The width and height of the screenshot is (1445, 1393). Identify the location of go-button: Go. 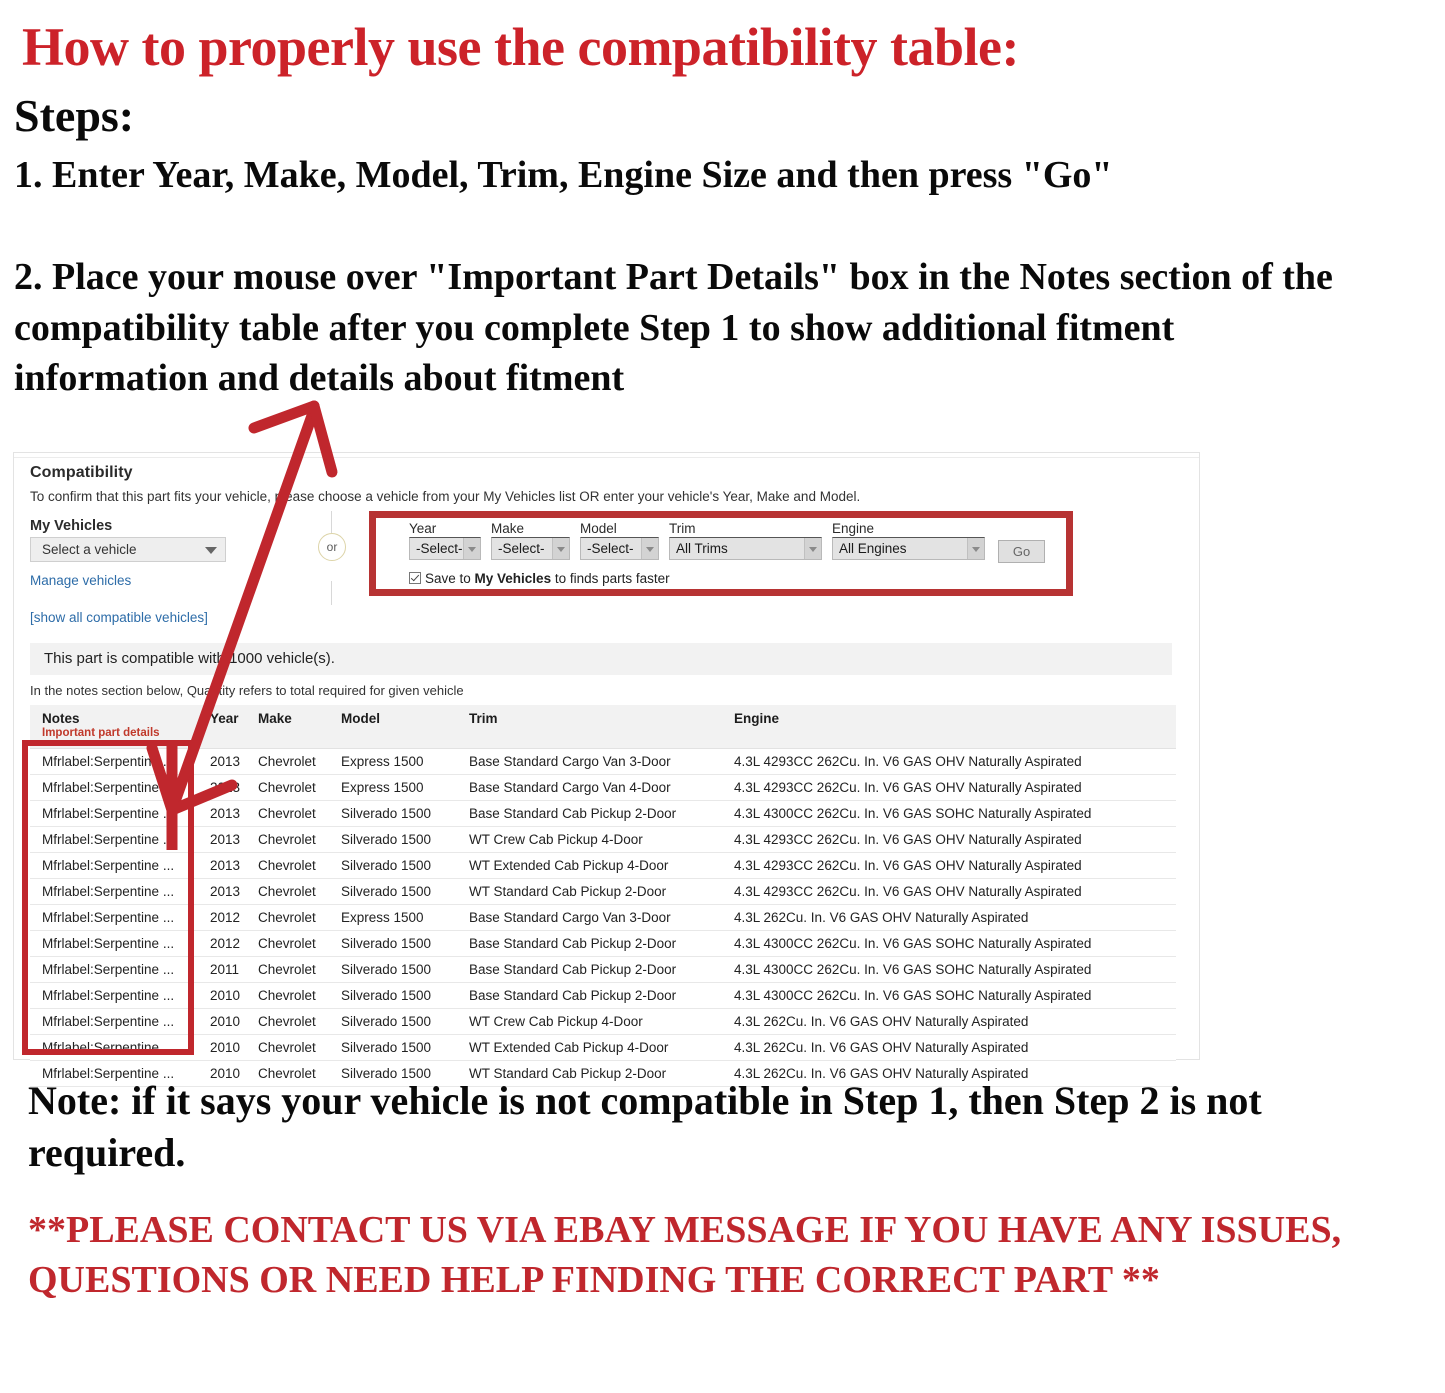
(1021, 551).